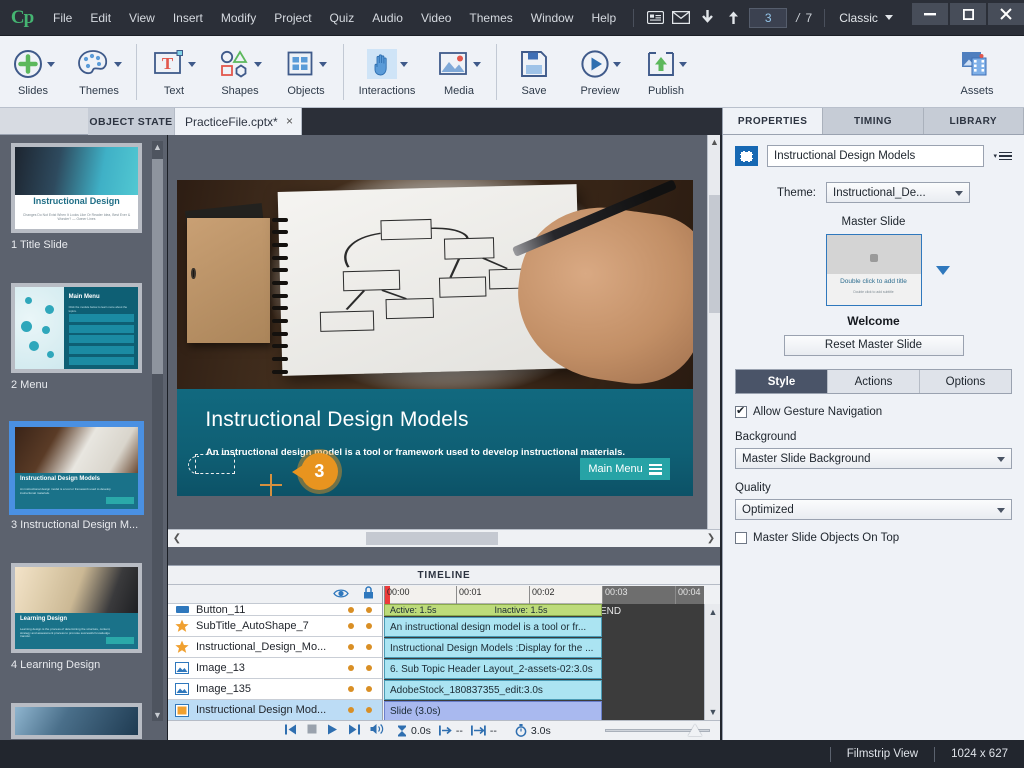 The height and width of the screenshot is (768, 1024). I want to click on stop-icon, so click(312, 730).